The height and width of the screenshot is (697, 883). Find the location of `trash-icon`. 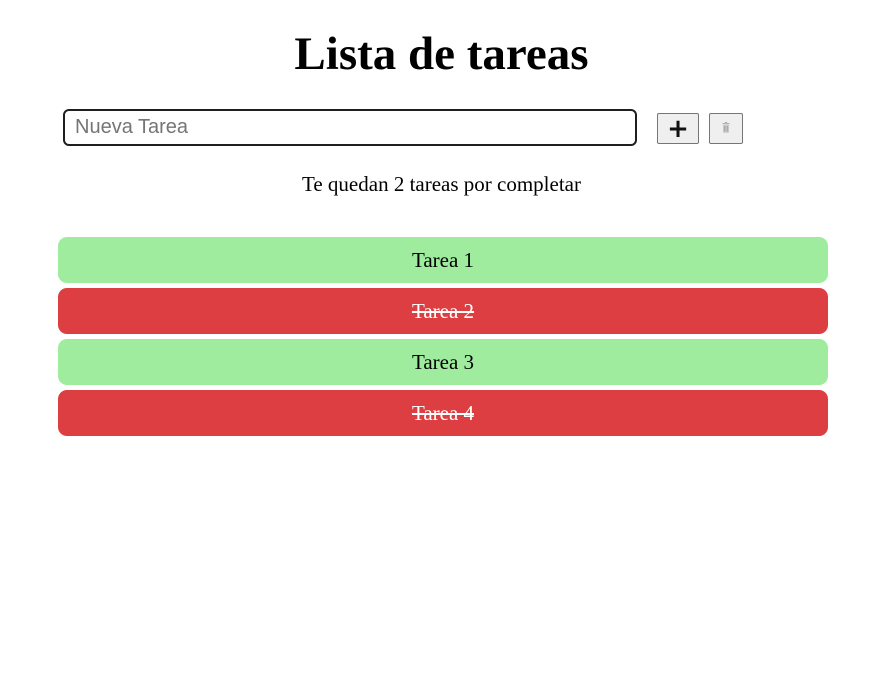

trash-icon is located at coordinates (726, 128).